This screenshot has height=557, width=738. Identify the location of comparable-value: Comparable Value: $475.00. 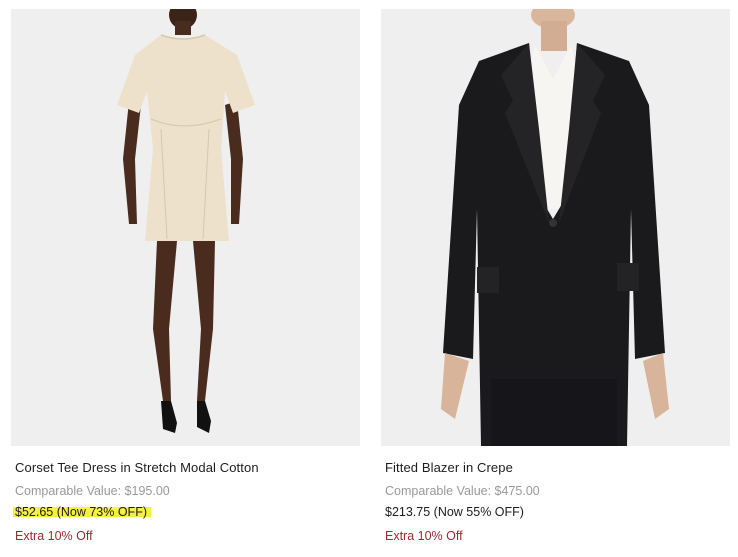
(462, 491).